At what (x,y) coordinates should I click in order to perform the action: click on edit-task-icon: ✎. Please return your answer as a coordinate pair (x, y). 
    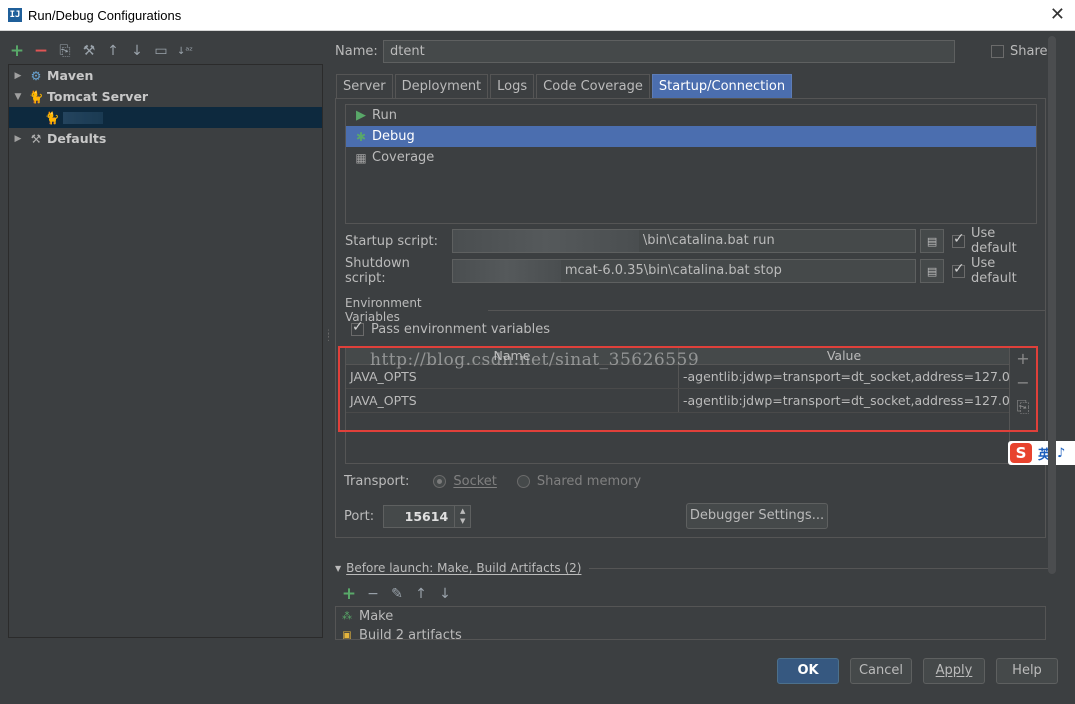
    Looking at the image, I should click on (397, 594).